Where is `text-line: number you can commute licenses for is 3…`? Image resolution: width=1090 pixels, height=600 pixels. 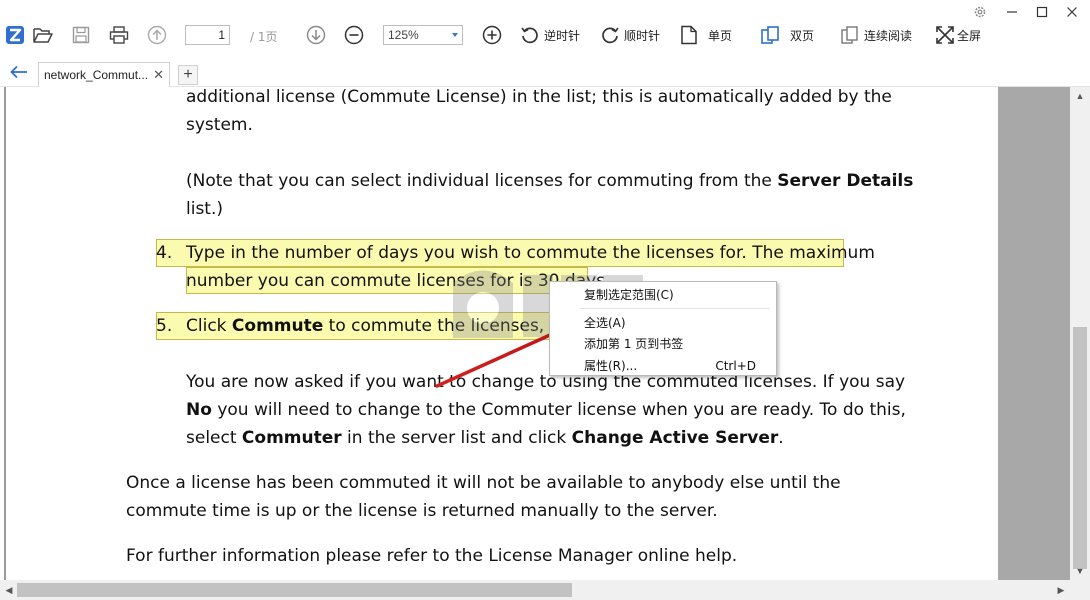
text-line: number you can commute licenses for is 3… is located at coordinates (398, 281).